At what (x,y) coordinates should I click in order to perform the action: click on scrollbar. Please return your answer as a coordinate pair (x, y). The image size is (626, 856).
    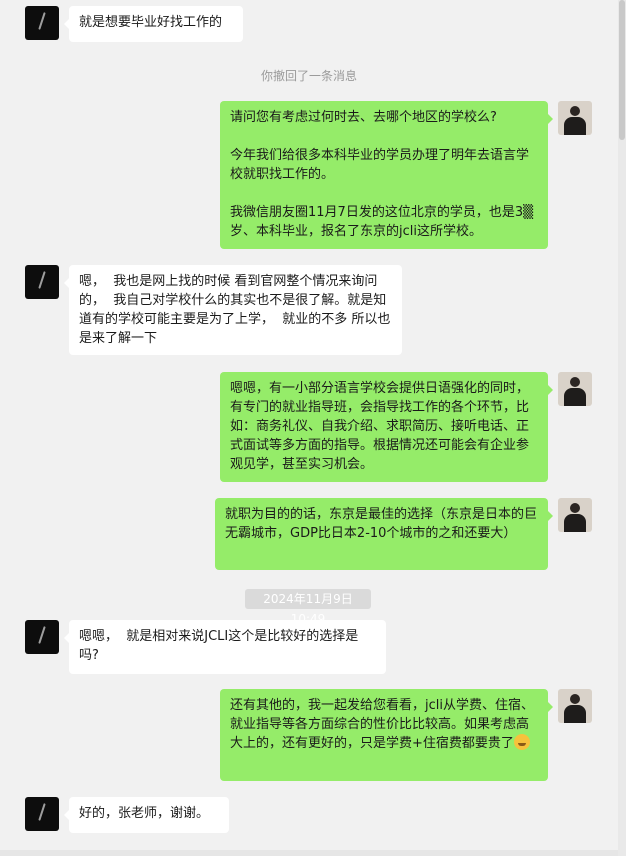
    Looking at the image, I should click on (622, 428).